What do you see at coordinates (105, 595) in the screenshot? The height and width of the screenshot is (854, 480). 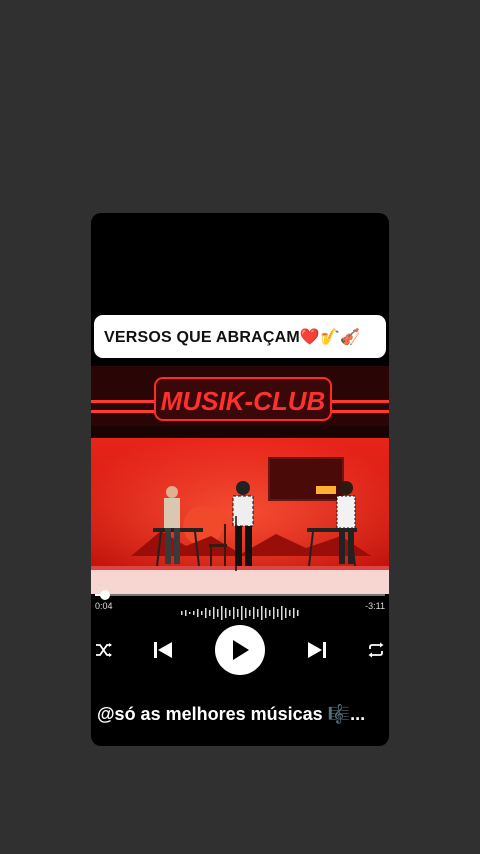 I see `progress-knob` at bounding box center [105, 595].